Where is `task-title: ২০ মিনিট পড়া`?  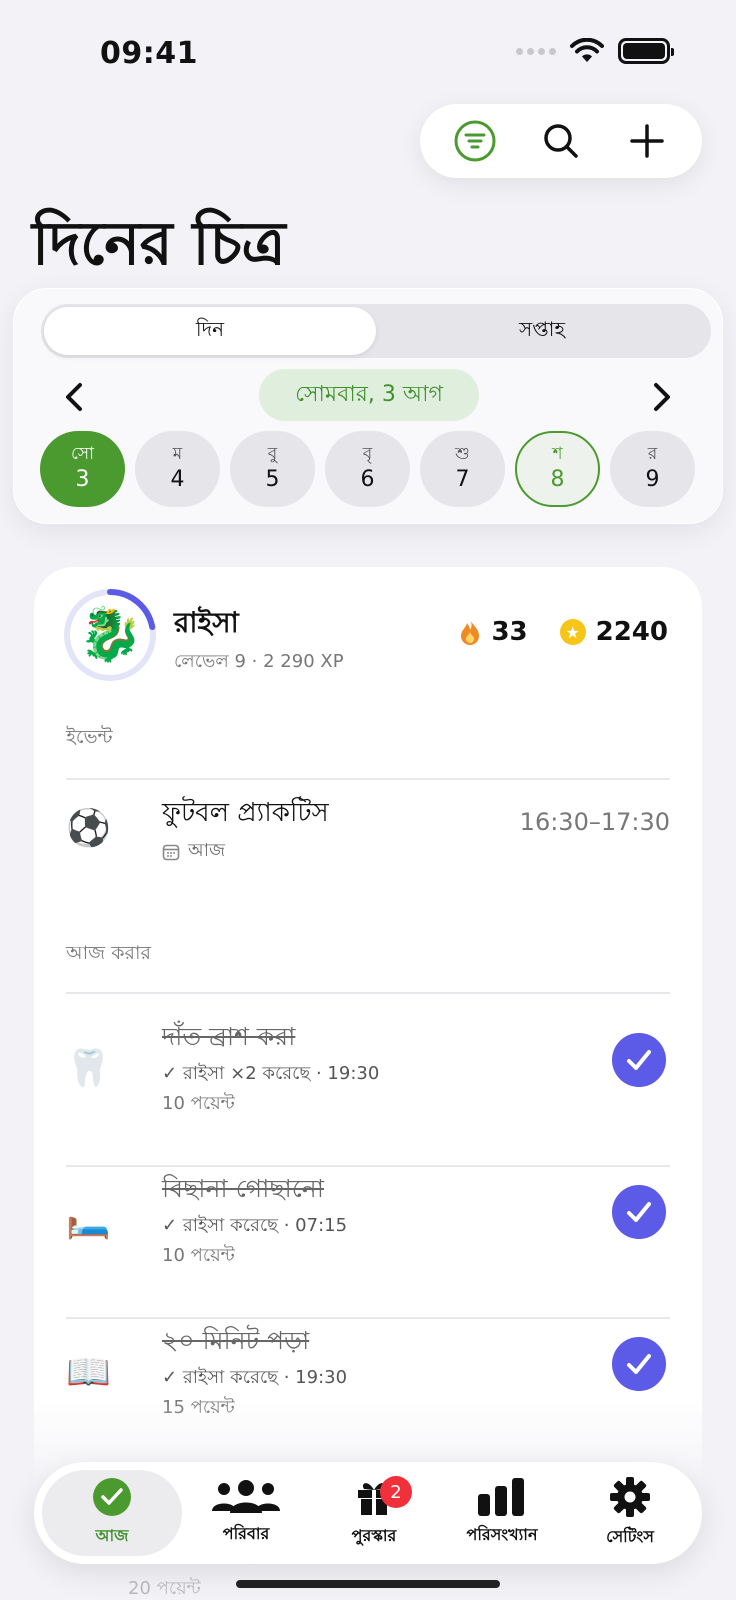
task-title: ২০ মিনিট পড়া is located at coordinates (236, 1340).